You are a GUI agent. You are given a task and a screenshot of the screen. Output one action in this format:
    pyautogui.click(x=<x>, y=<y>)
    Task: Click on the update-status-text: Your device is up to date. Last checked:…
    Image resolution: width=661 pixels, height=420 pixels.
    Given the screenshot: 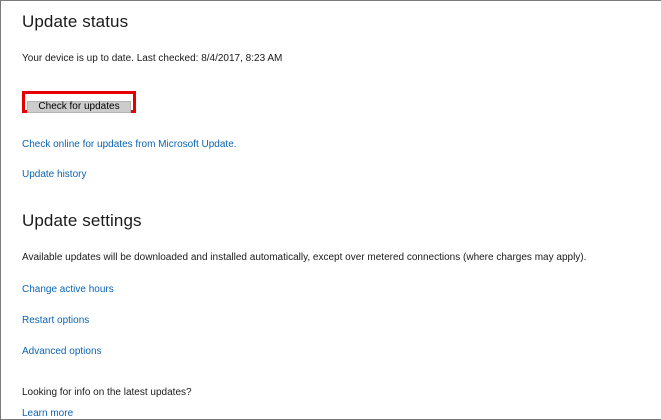 What is the action you would take?
    pyautogui.click(x=152, y=58)
    